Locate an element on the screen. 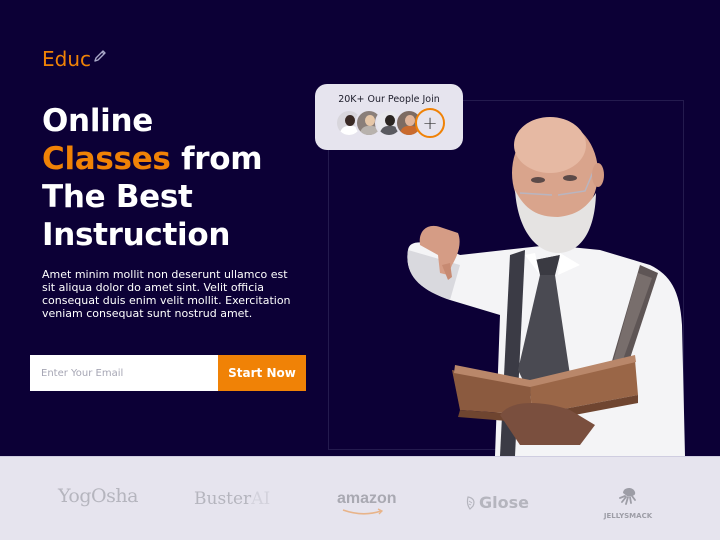 The image size is (720, 540). partner-logo-yogosha: YogOsha is located at coordinates (98, 496).